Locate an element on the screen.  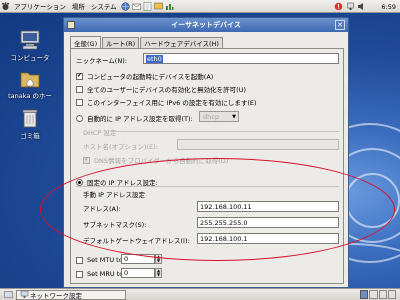
volume-icon is located at coordinates (361, 6).